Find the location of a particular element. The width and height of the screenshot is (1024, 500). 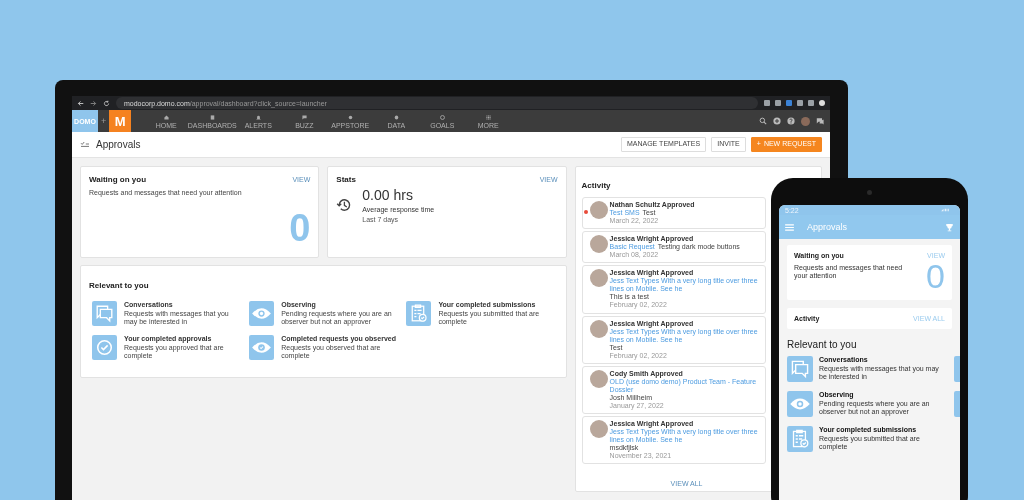

history-icon is located at coordinates (344, 205).